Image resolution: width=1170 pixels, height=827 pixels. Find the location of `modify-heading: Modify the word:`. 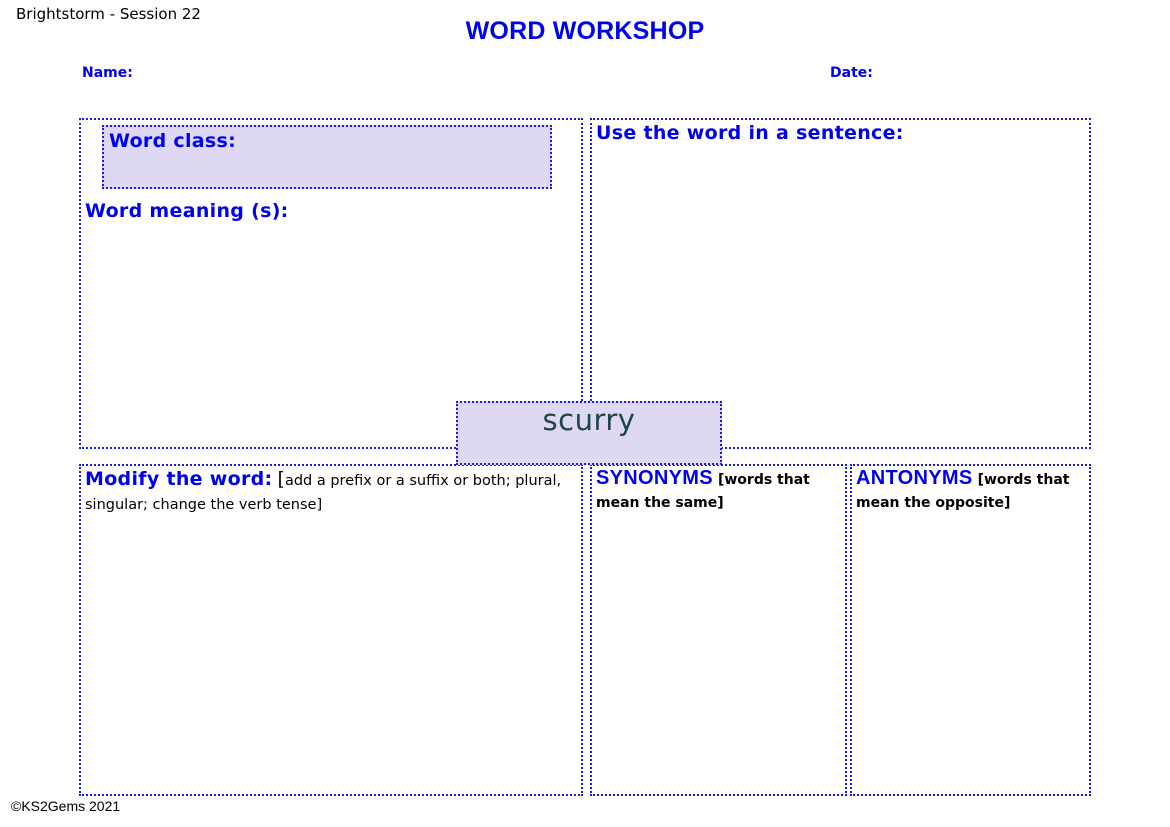

modify-heading: Modify the word: is located at coordinates (179, 479).